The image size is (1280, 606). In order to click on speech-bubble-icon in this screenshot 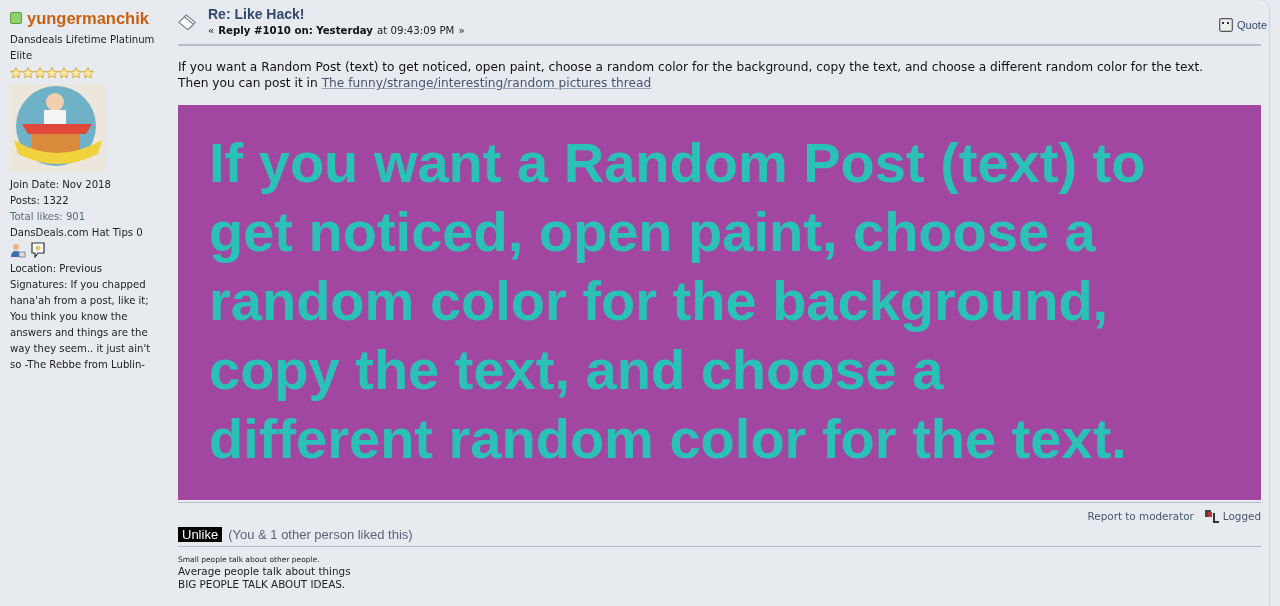, I will do `click(38, 250)`.